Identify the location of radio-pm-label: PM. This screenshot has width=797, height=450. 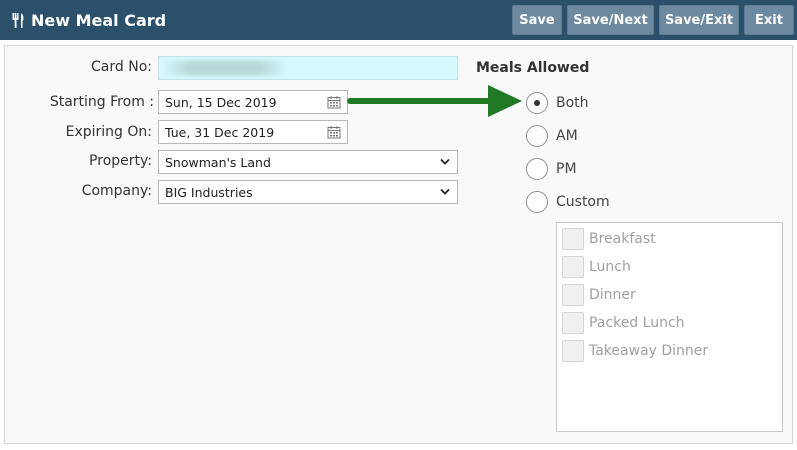
(566, 169).